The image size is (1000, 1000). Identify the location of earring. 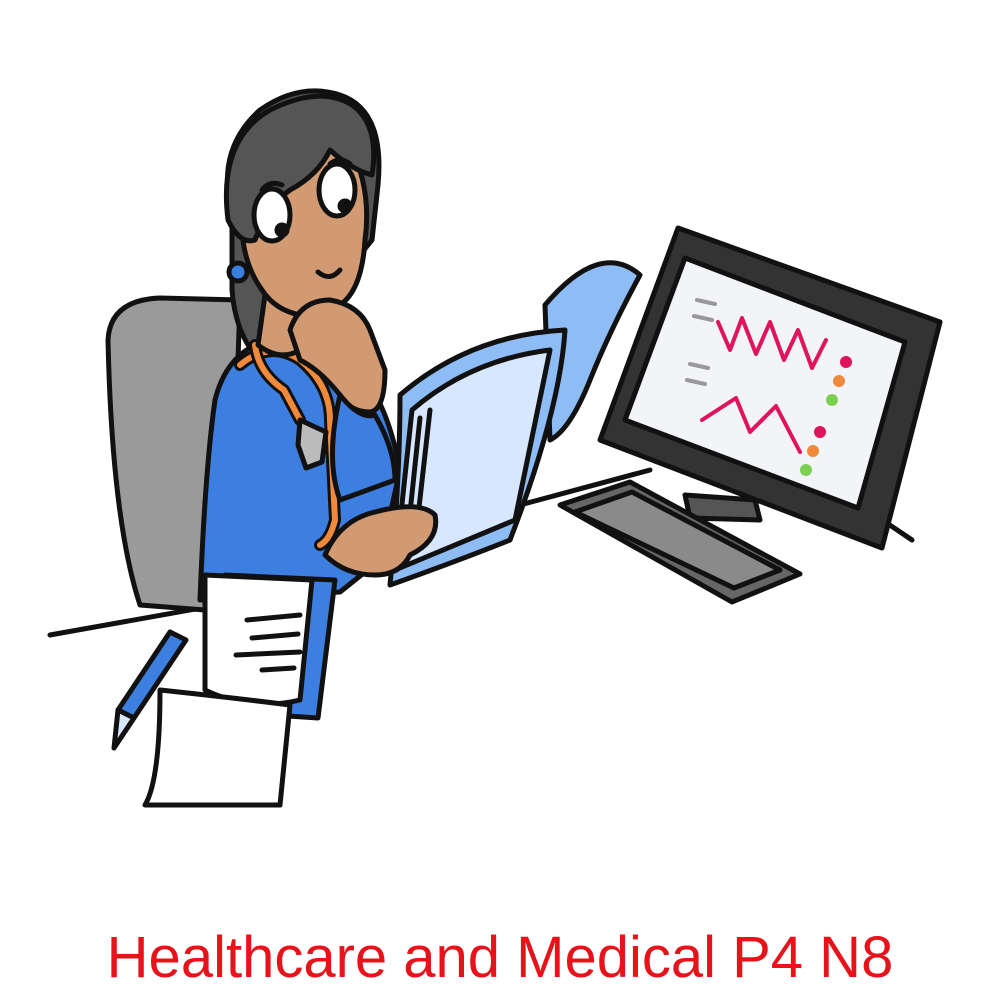
(238, 272).